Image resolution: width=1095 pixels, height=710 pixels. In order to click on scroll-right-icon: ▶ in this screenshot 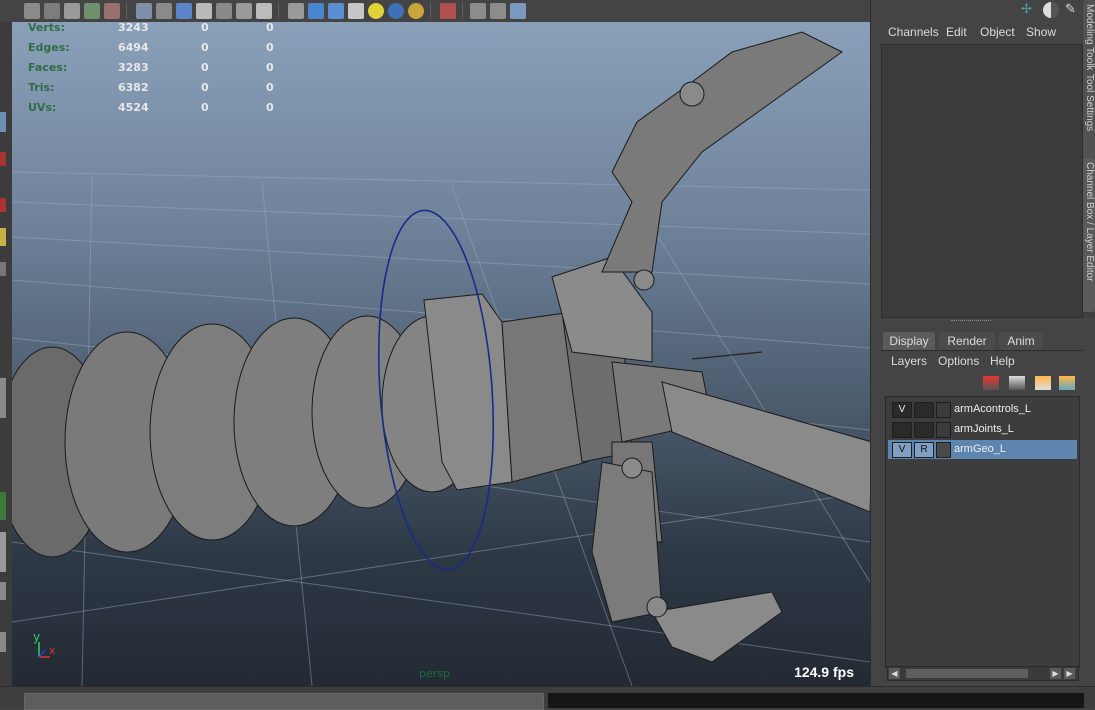, I will do `click(1055, 673)`.